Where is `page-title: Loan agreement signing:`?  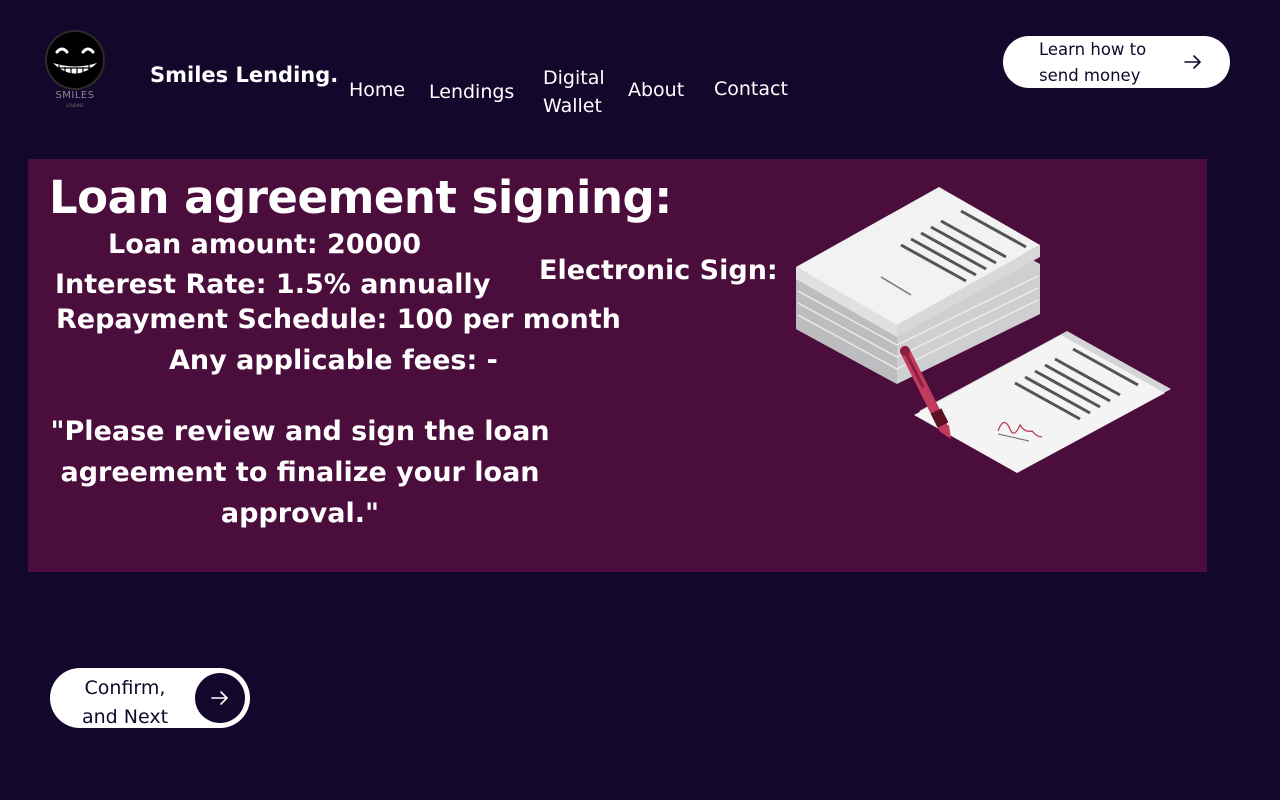
page-title: Loan agreement signing: is located at coordinates (360, 197).